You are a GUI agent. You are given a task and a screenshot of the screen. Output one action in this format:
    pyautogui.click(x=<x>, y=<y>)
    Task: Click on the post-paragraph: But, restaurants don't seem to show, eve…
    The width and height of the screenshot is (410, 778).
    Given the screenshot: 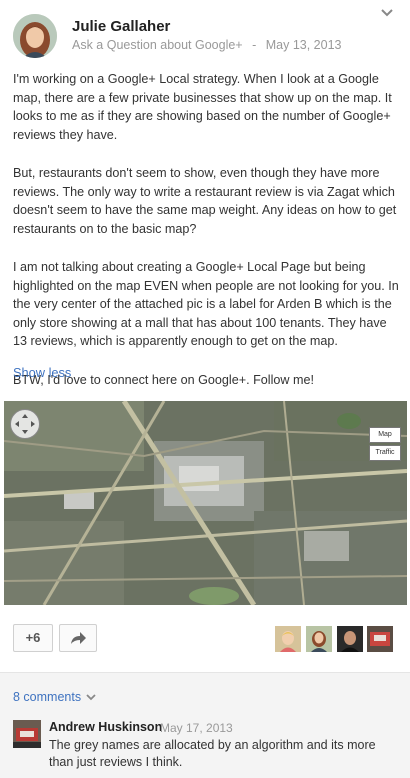 What is the action you would take?
    pyautogui.click(x=205, y=201)
    